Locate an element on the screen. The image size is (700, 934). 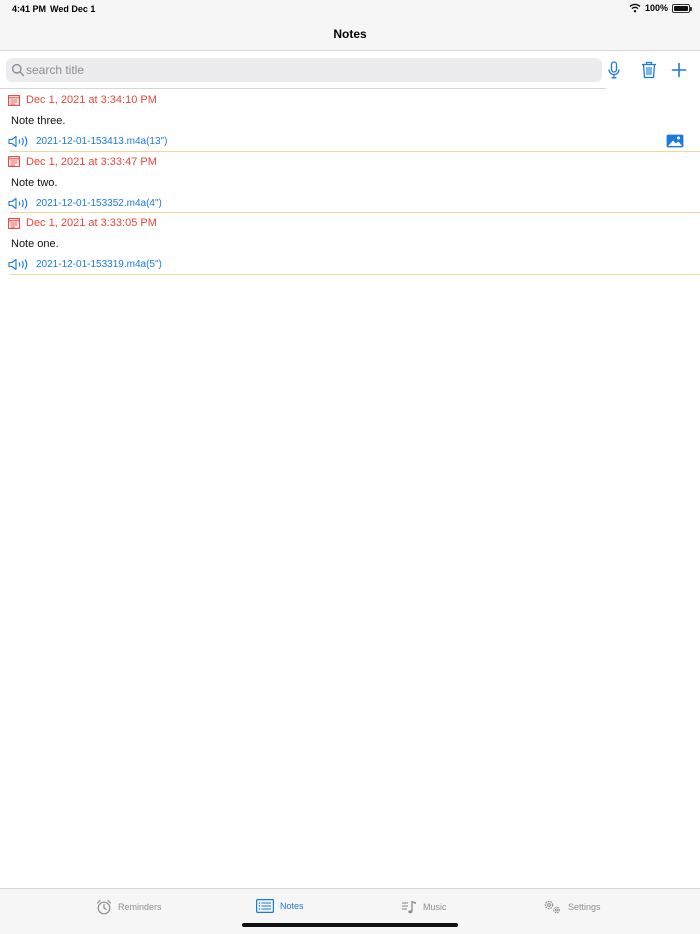
plus-icon is located at coordinates (679, 70).